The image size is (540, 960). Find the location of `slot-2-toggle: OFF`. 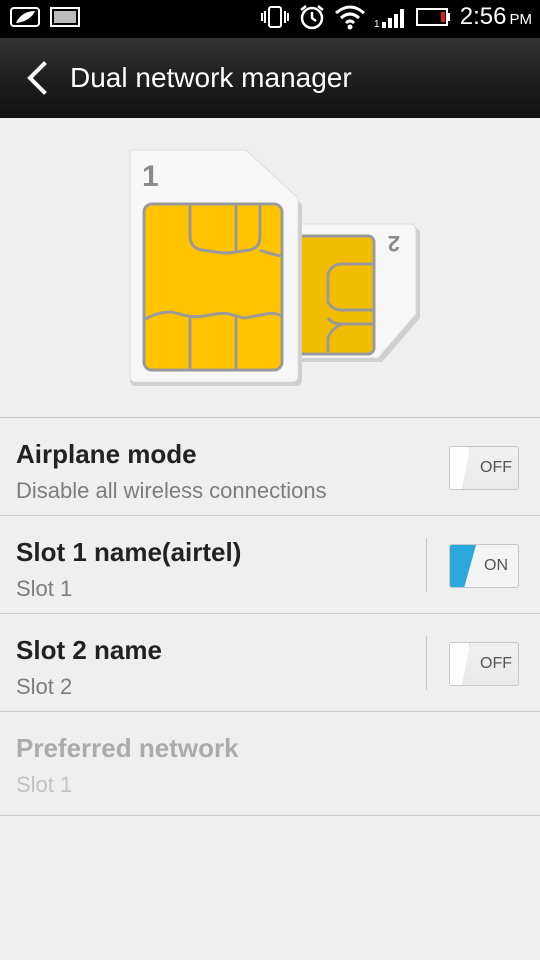

slot-2-toggle: OFF is located at coordinates (484, 664).